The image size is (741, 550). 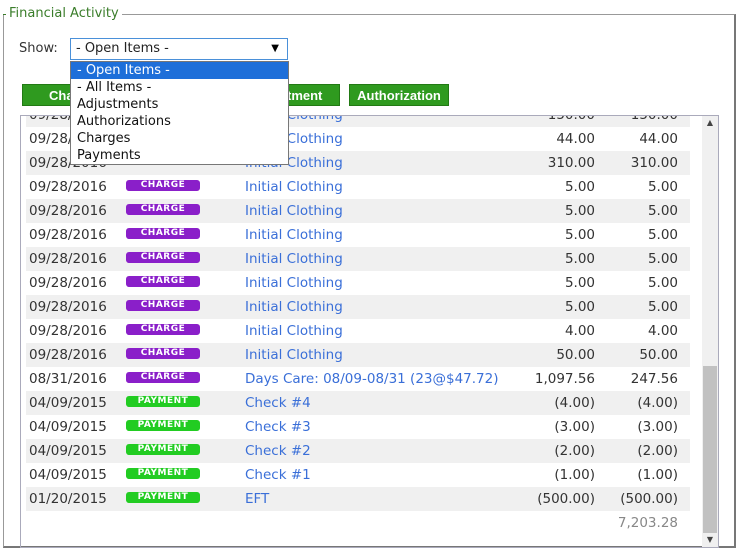 What do you see at coordinates (579, 331) in the screenshot?
I see `row-amount: 4.00` at bounding box center [579, 331].